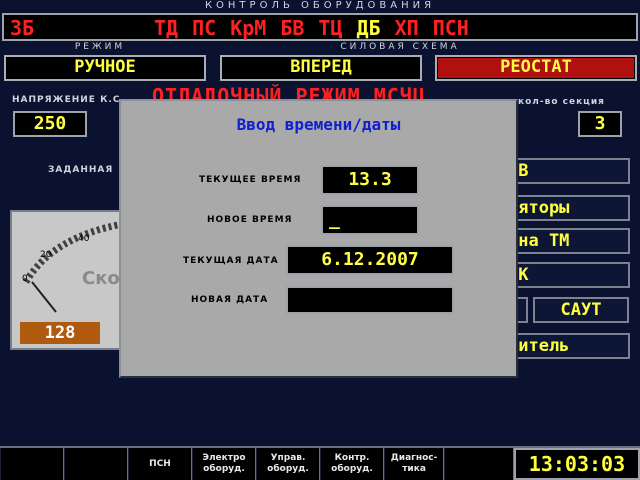 The width and height of the screenshot is (640, 480). Describe the element at coordinates (565, 171) in the screenshot. I see `side-button-bv: БВ` at that location.